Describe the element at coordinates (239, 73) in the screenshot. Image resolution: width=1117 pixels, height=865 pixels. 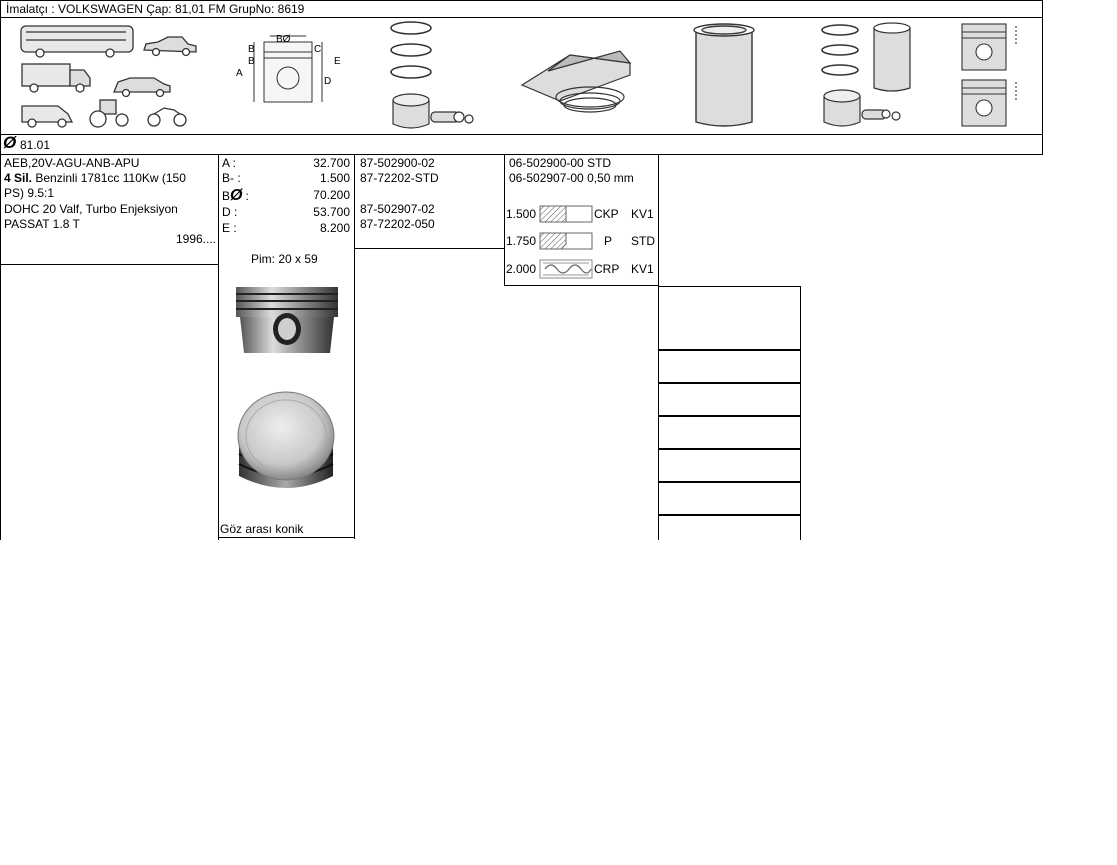
I see `diagram-label-a: A` at that location.